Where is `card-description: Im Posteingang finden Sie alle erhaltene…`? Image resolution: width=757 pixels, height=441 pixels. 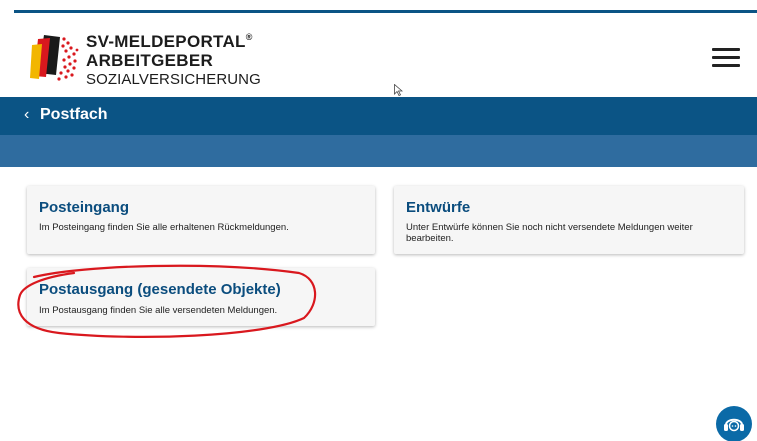 card-description: Im Posteingang finden Sie alle erhaltene… is located at coordinates (164, 227).